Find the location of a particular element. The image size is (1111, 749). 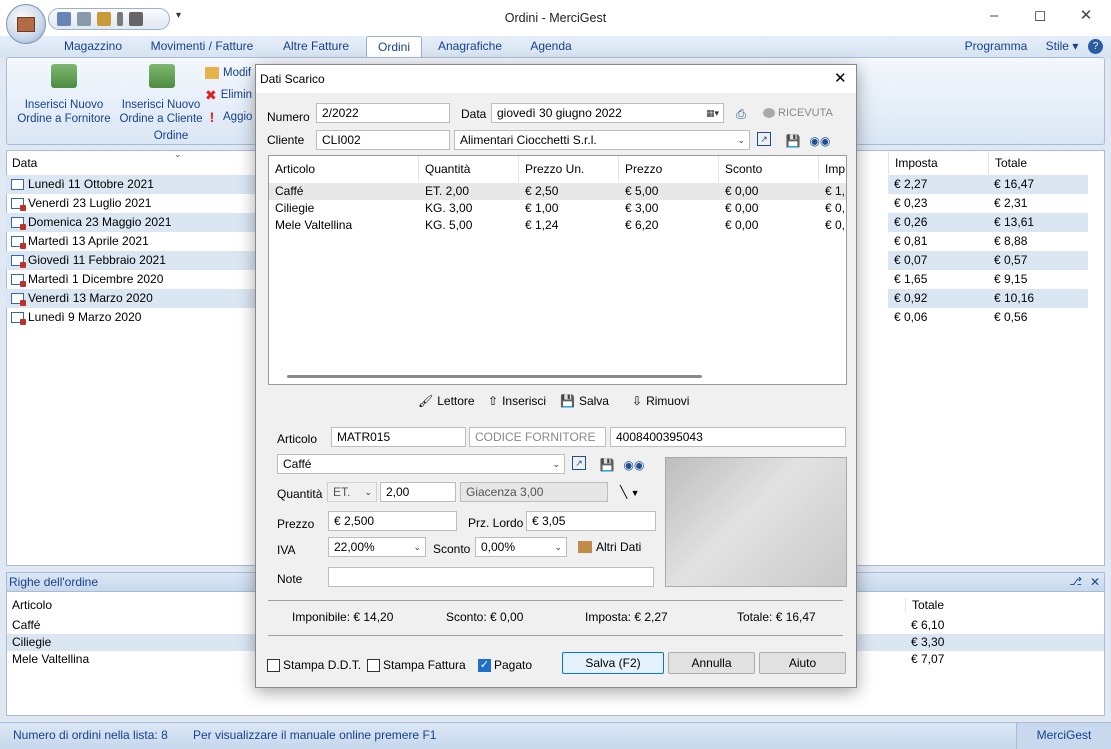

articolo-select: Caffé ⌄ is located at coordinates (421, 464).